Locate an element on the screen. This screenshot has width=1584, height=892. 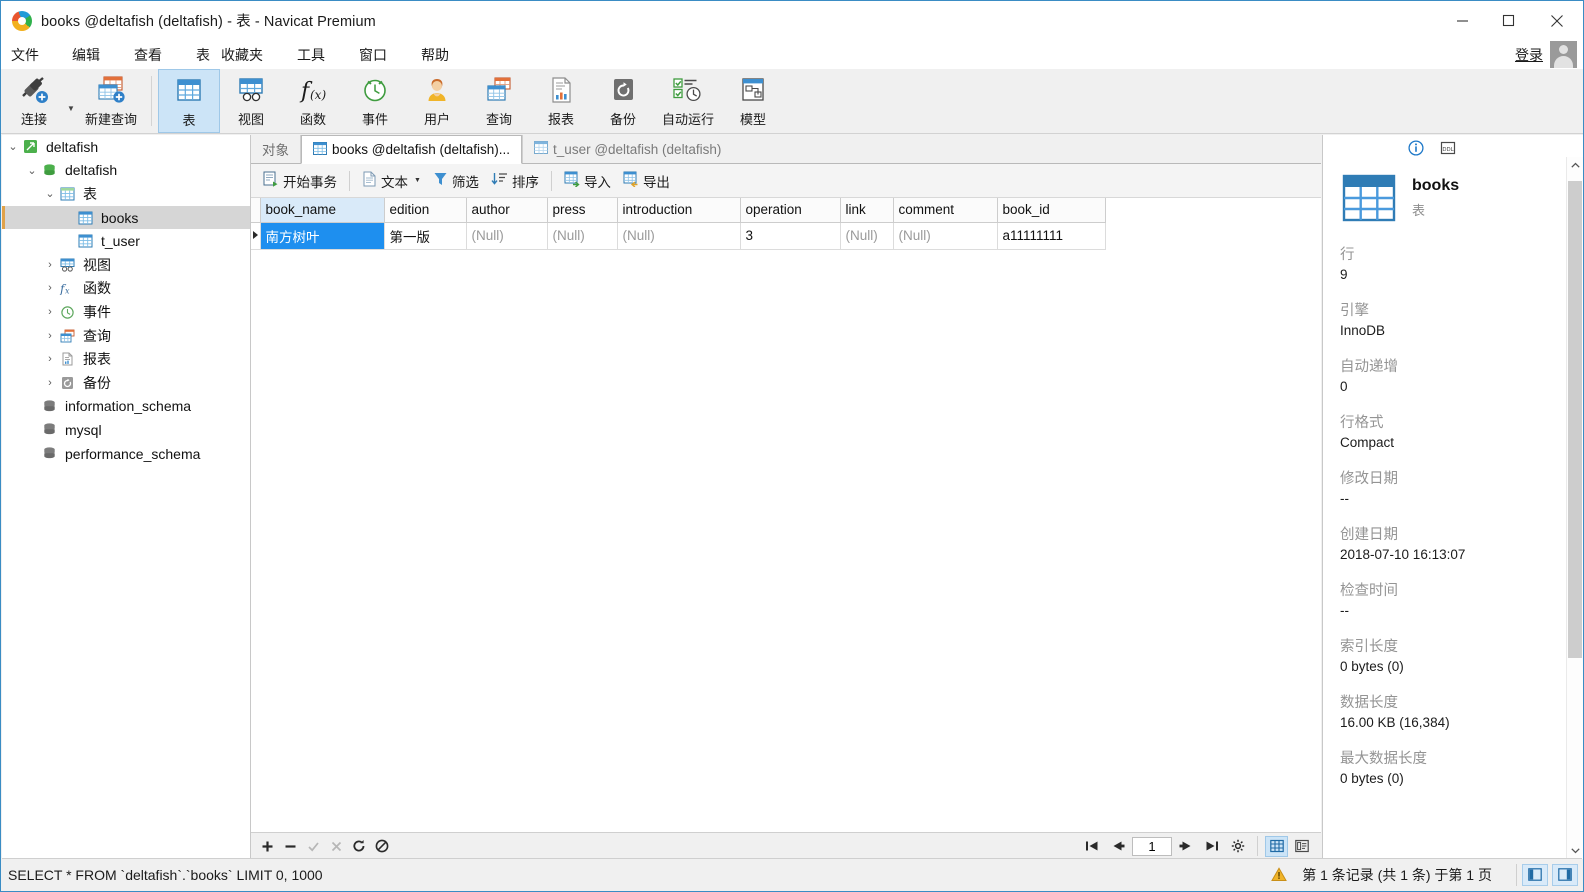
login-link: 登录 is located at coordinates (1529, 55).